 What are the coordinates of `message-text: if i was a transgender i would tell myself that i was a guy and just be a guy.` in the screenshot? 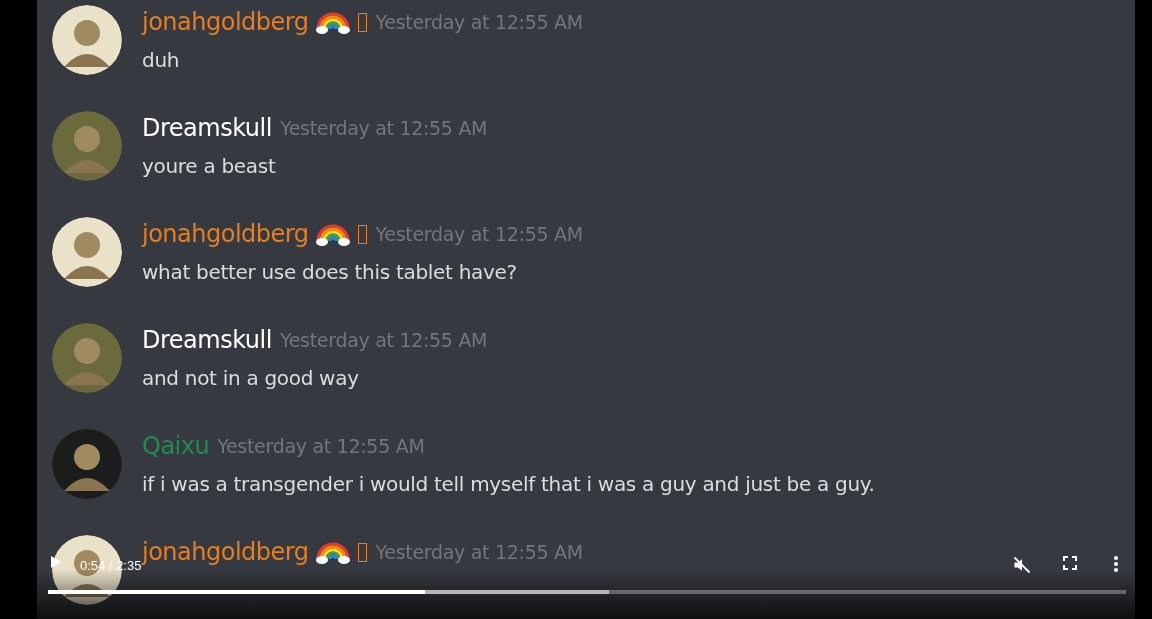 It's located at (508, 484).